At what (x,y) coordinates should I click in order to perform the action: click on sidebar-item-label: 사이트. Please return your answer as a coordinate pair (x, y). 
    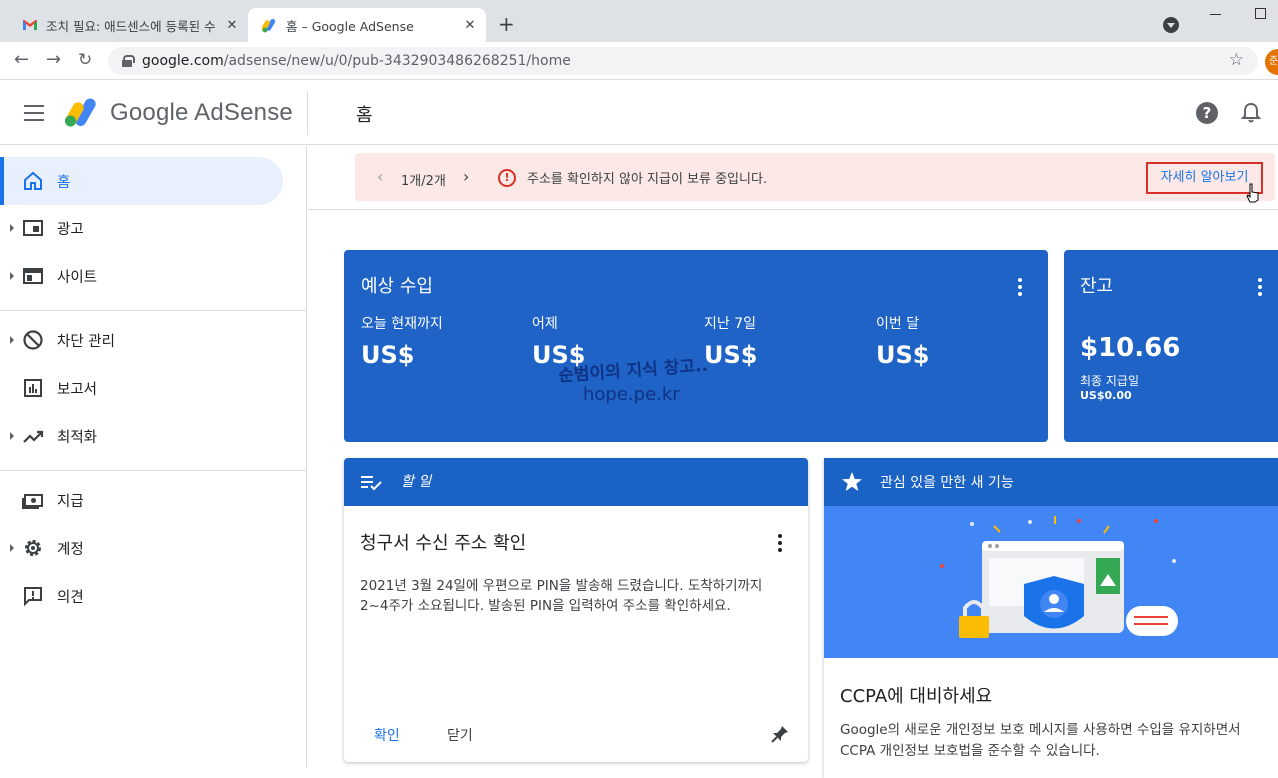
    Looking at the image, I should click on (77, 278).